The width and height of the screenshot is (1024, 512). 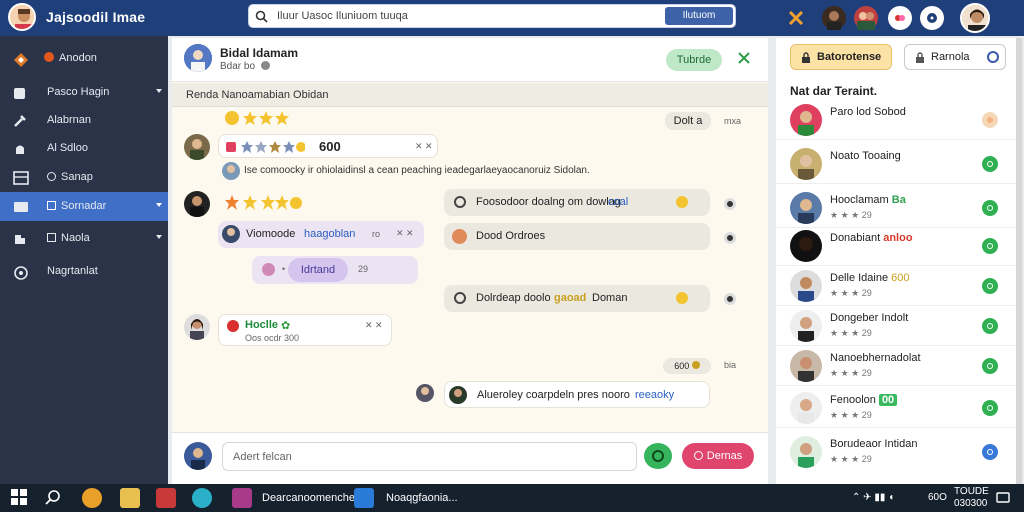 I want to click on sidebar-item-sanap: Sanap, so click(x=84, y=177).